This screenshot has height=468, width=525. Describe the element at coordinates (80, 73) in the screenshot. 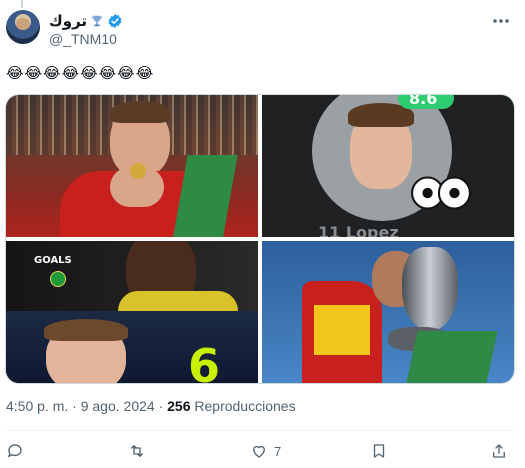

I see `tweet-text: 😂😂😂😂😂😂😂😂` at that location.